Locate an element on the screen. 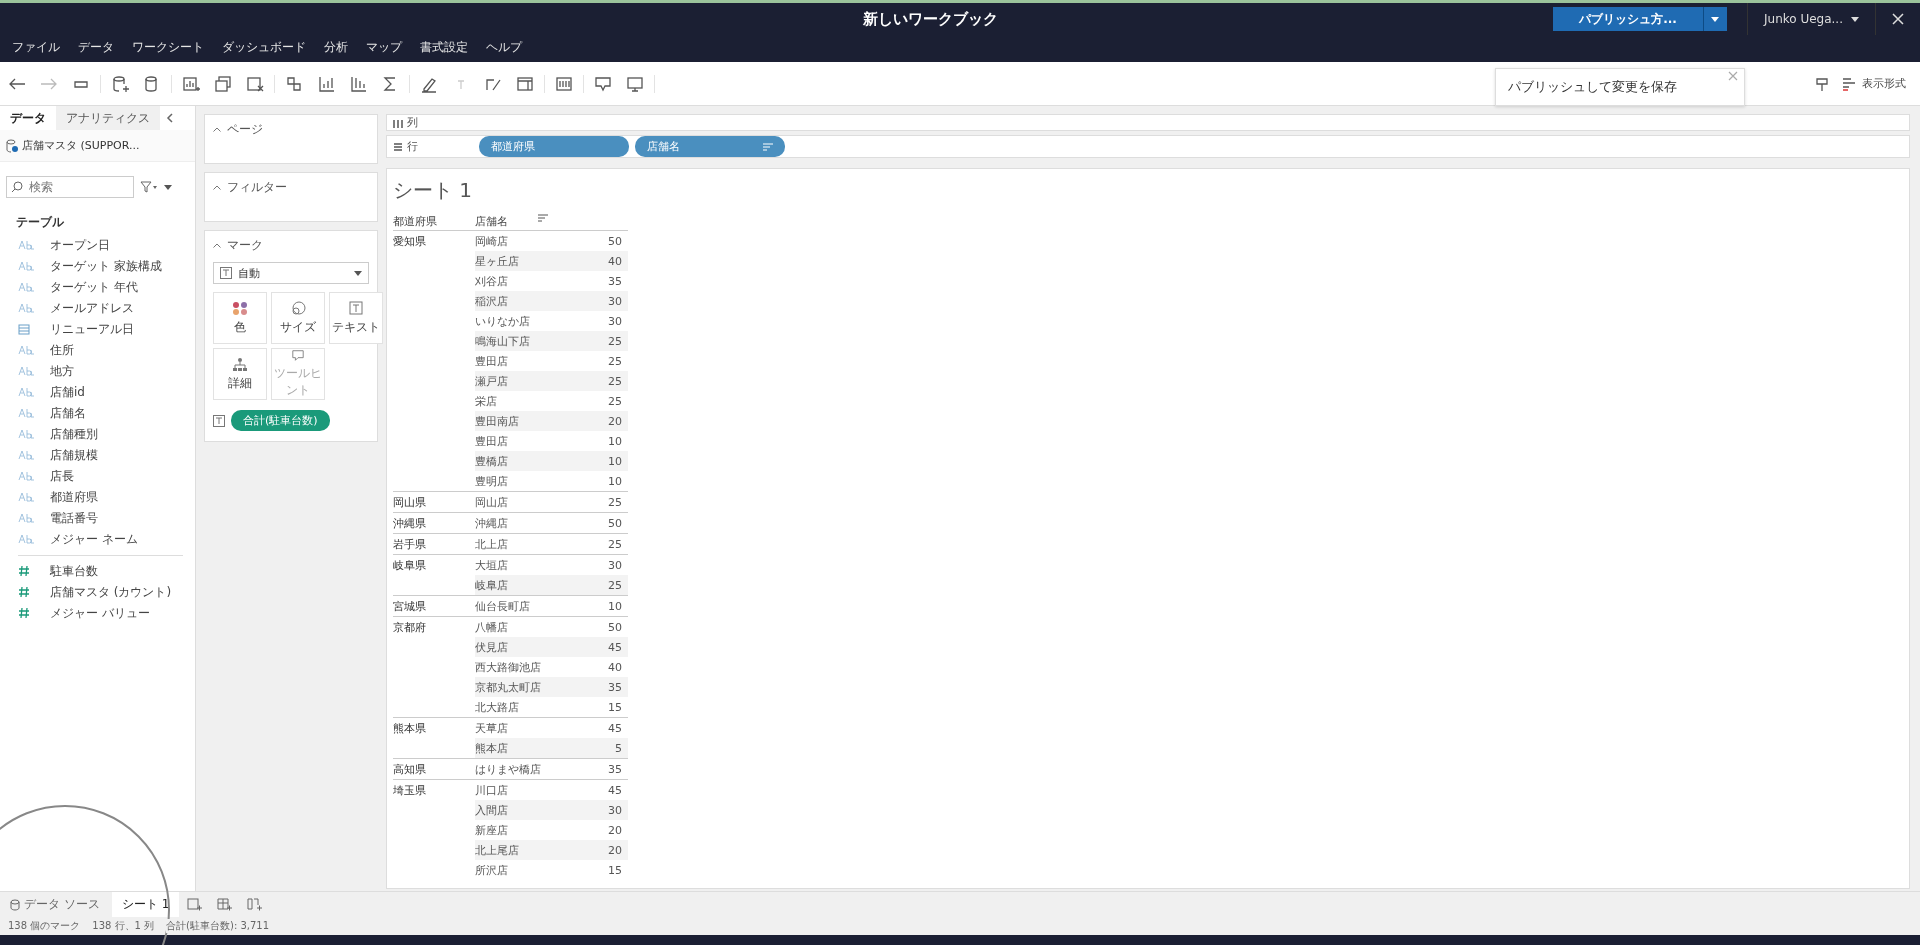 The width and height of the screenshot is (1920, 945). table-cell-text: 刈谷店 is located at coordinates (492, 281).